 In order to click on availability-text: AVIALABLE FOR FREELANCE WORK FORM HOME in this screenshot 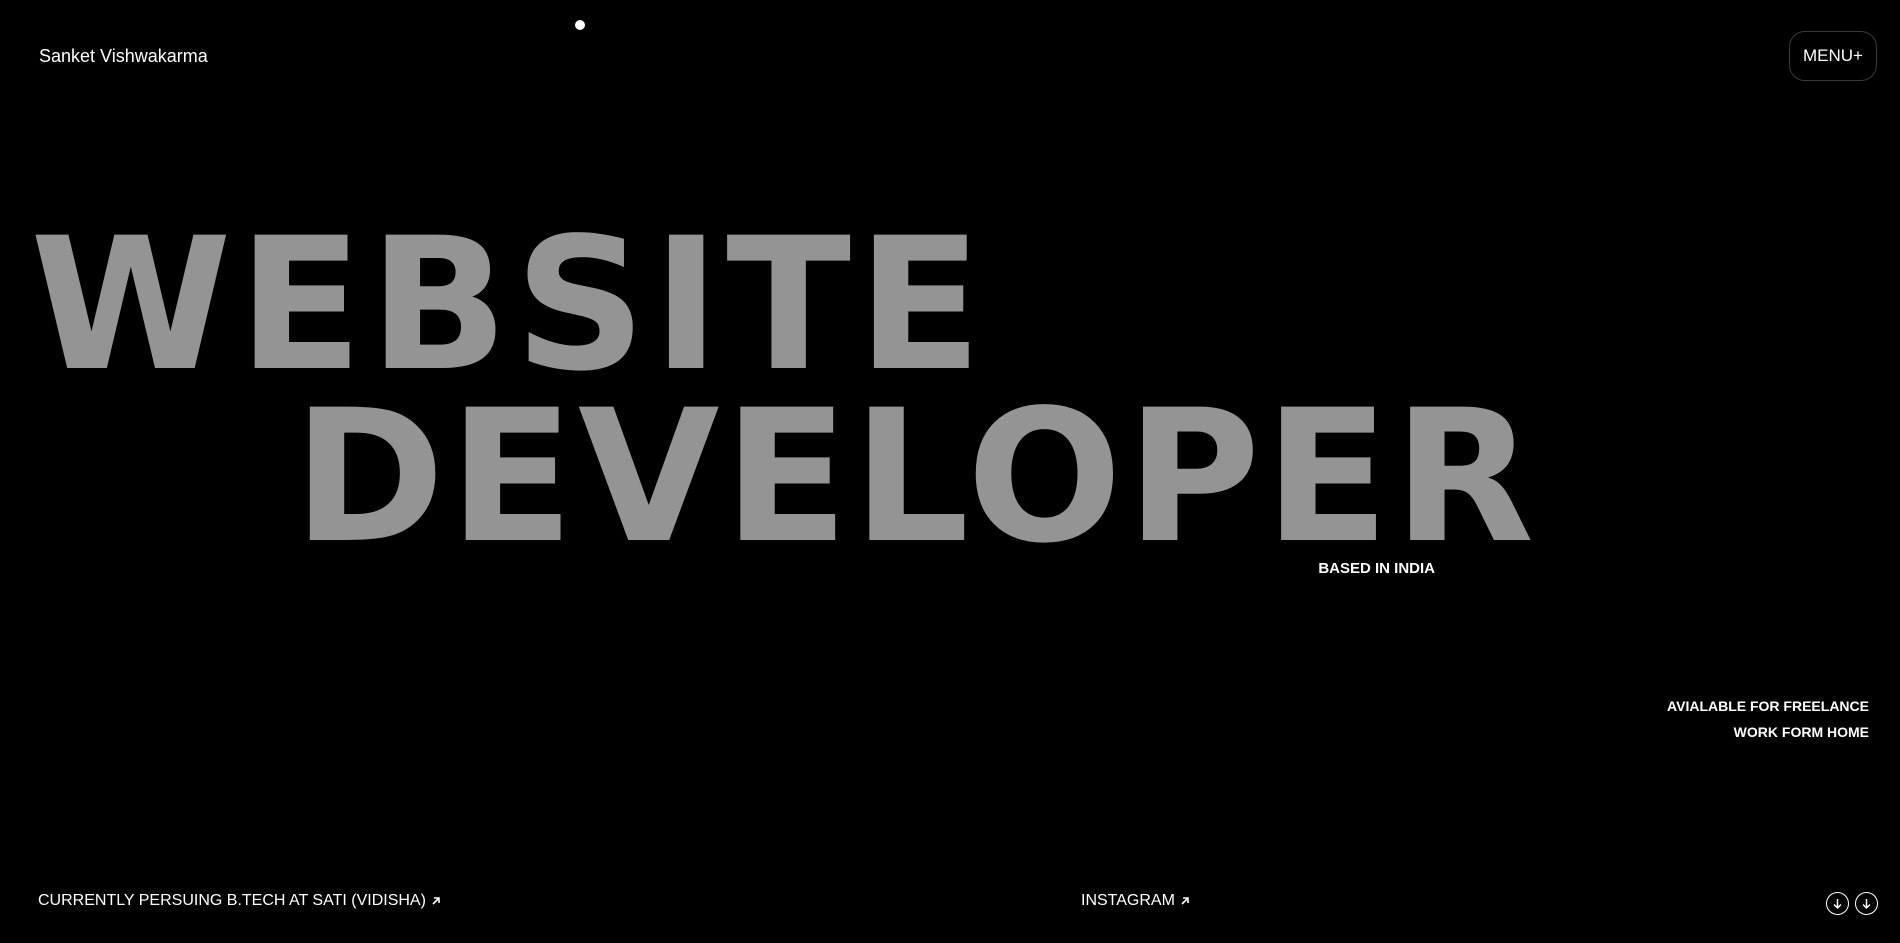, I will do `click(1768, 719)`.